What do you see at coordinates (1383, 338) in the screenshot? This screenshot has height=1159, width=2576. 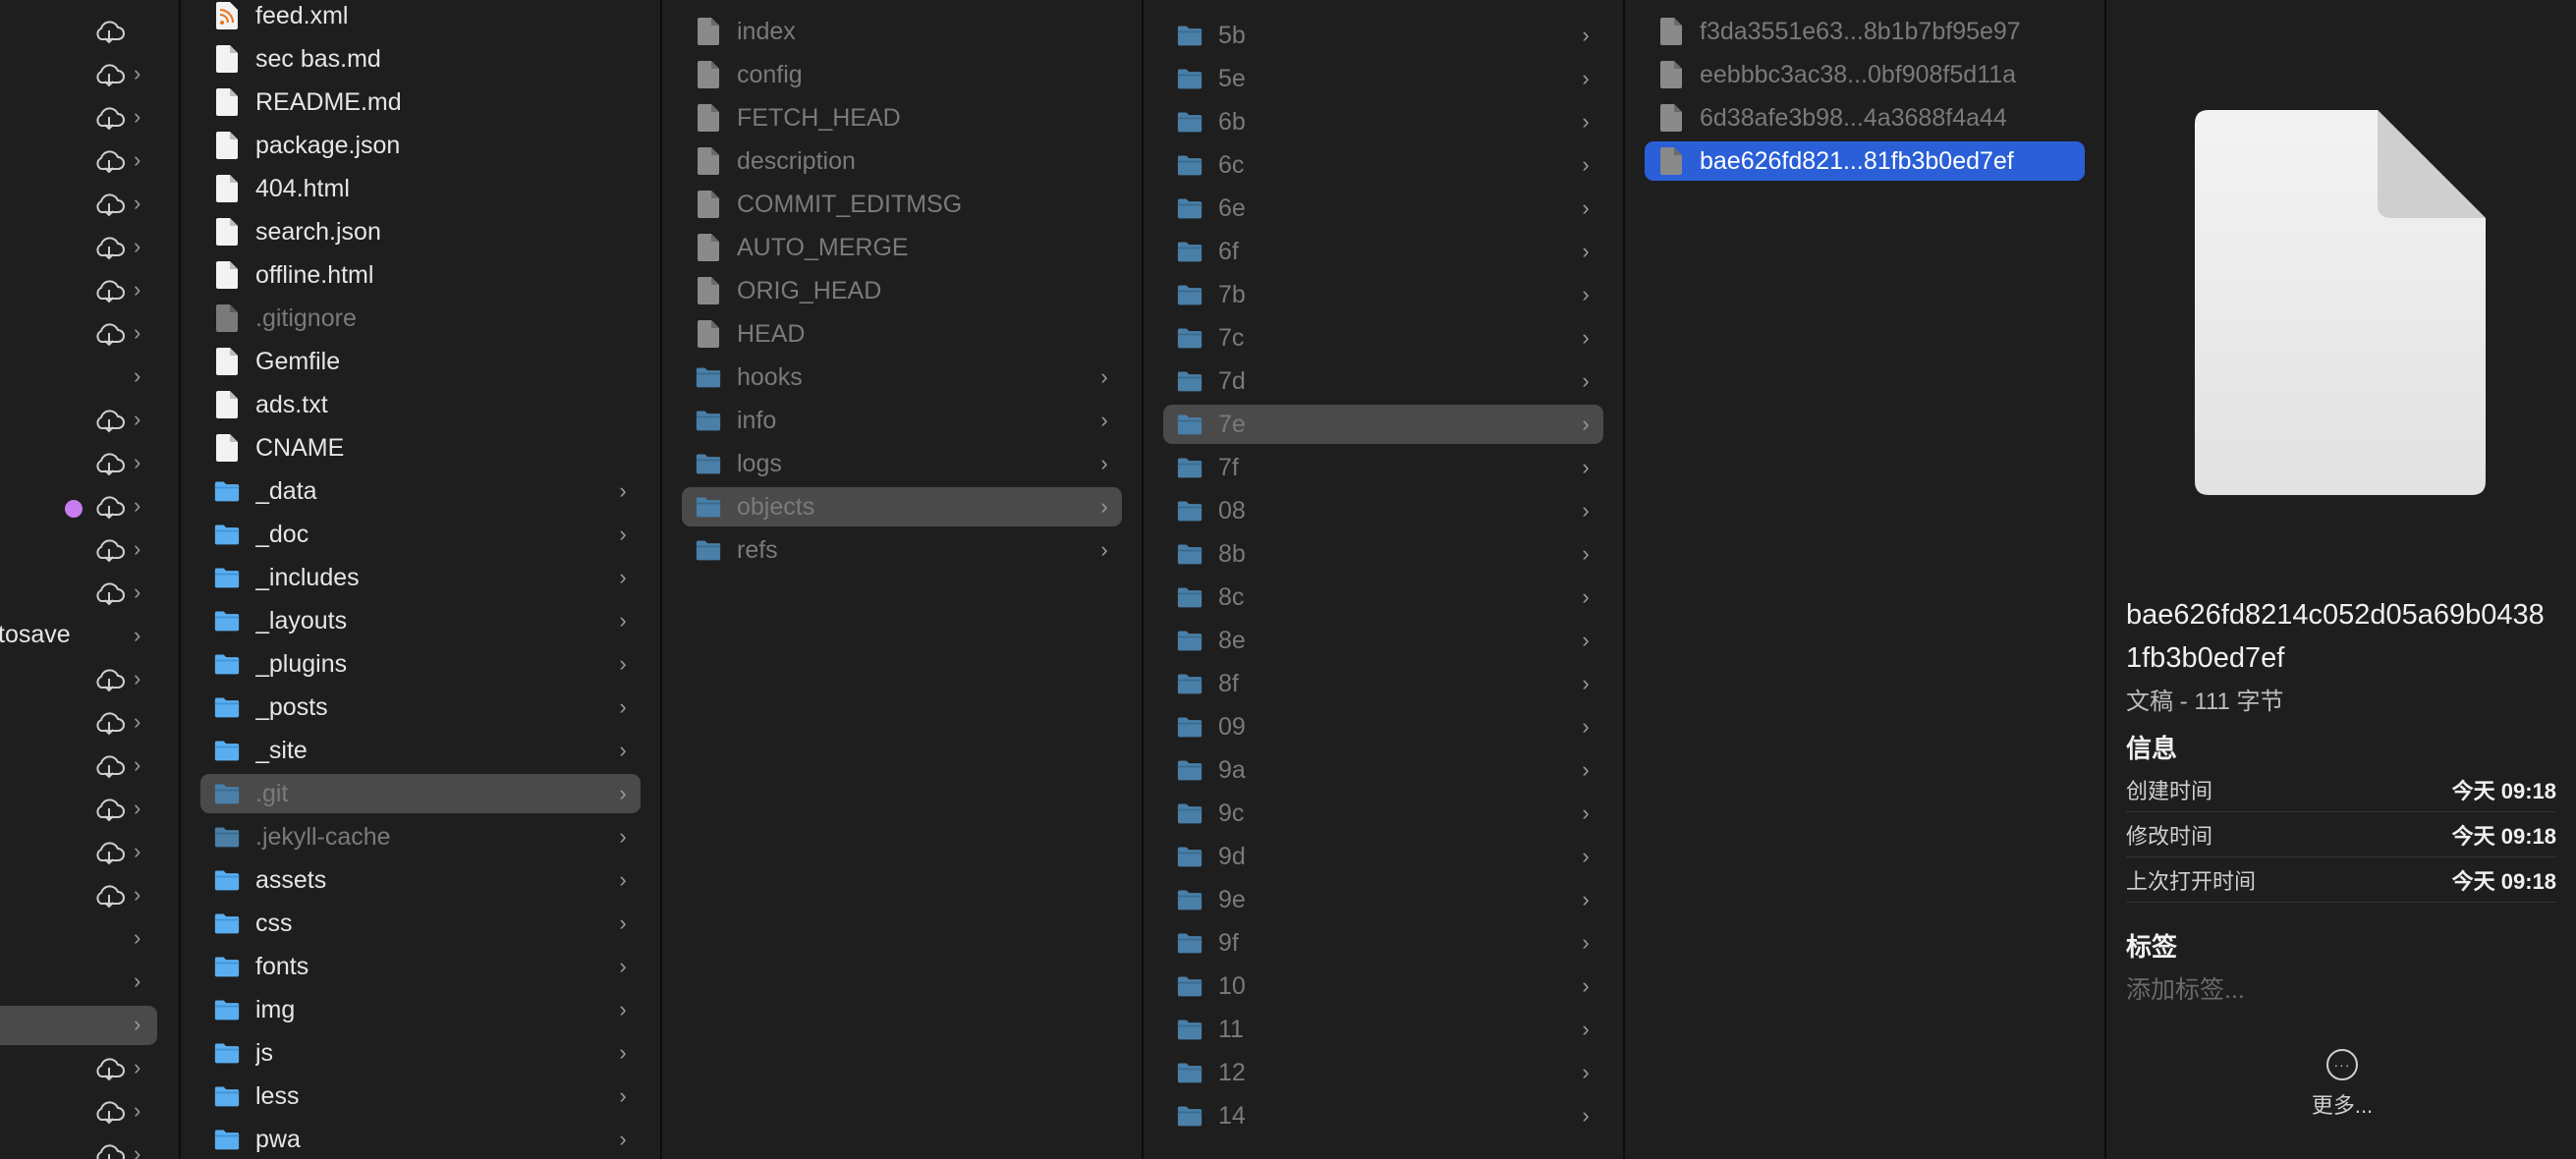 I see `folder-item: 7c ›` at bounding box center [1383, 338].